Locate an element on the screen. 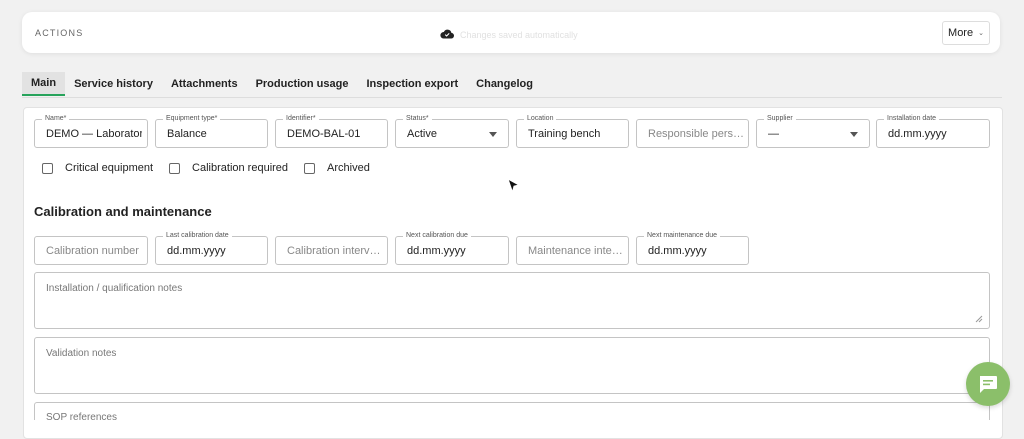 Image resolution: width=1024 pixels, height=439 pixels. name-label: Name* is located at coordinates (56, 119).